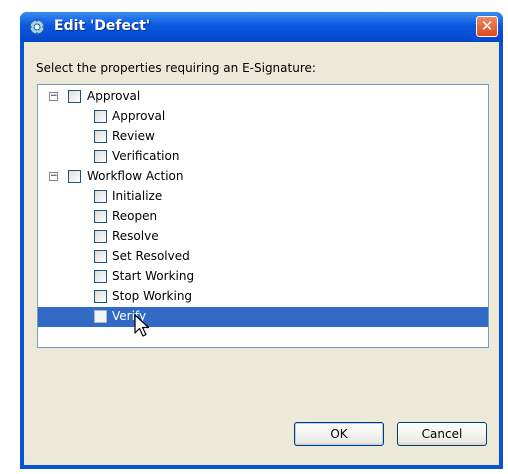 This screenshot has width=508, height=474. What do you see at coordinates (100, 316) in the screenshot?
I see `checkbox-verify` at bounding box center [100, 316].